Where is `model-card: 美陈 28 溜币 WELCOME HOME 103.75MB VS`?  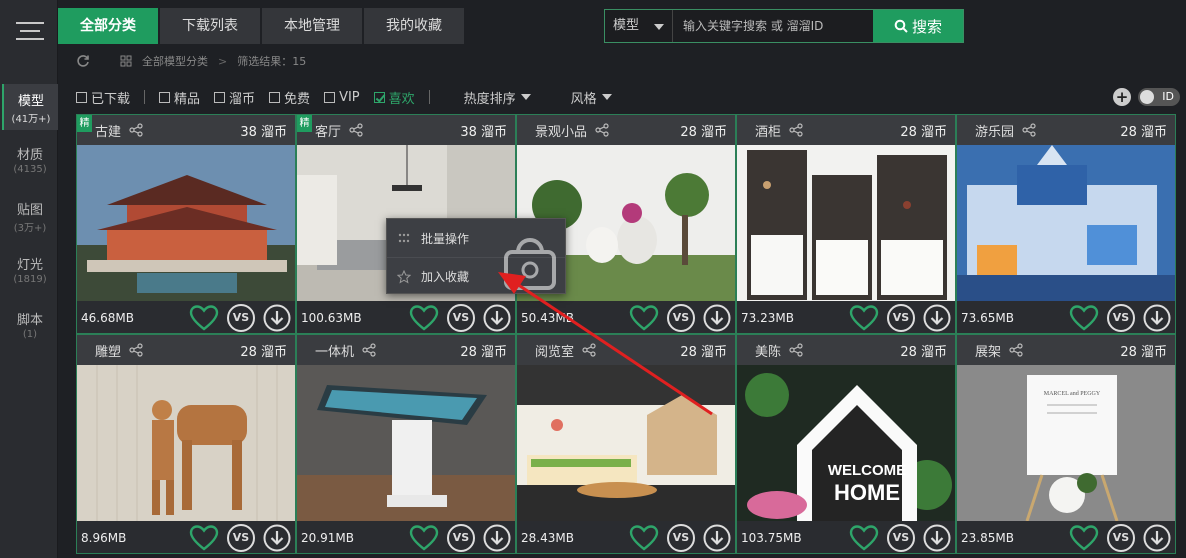 model-card: 美陈 28 溜币 WELCOME HOME 103.75MB VS is located at coordinates (846, 444).